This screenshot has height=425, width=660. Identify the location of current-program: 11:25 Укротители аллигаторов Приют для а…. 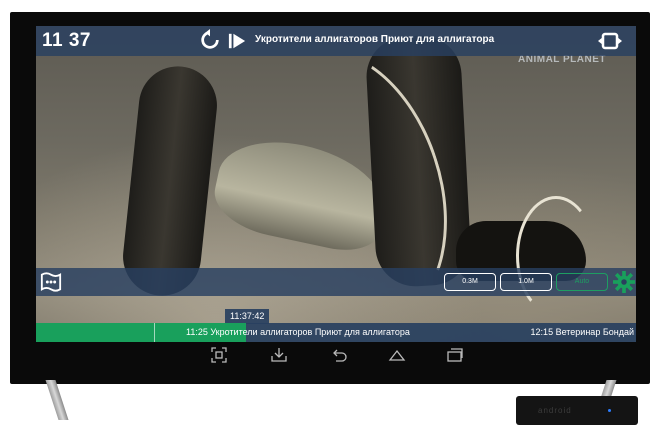
(298, 332).